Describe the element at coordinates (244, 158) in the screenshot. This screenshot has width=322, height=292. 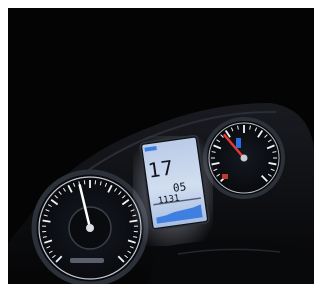
I see `tachometer-dial` at that location.